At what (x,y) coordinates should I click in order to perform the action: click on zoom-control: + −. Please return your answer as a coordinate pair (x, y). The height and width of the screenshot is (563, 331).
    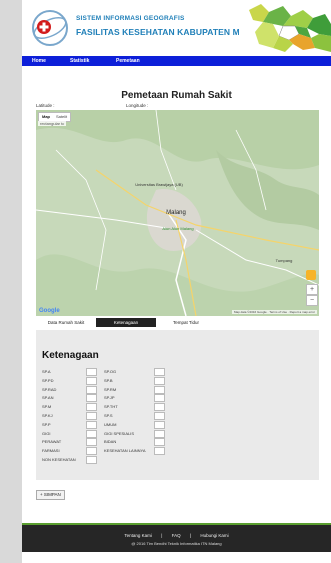
    Looking at the image, I should click on (312, 288).